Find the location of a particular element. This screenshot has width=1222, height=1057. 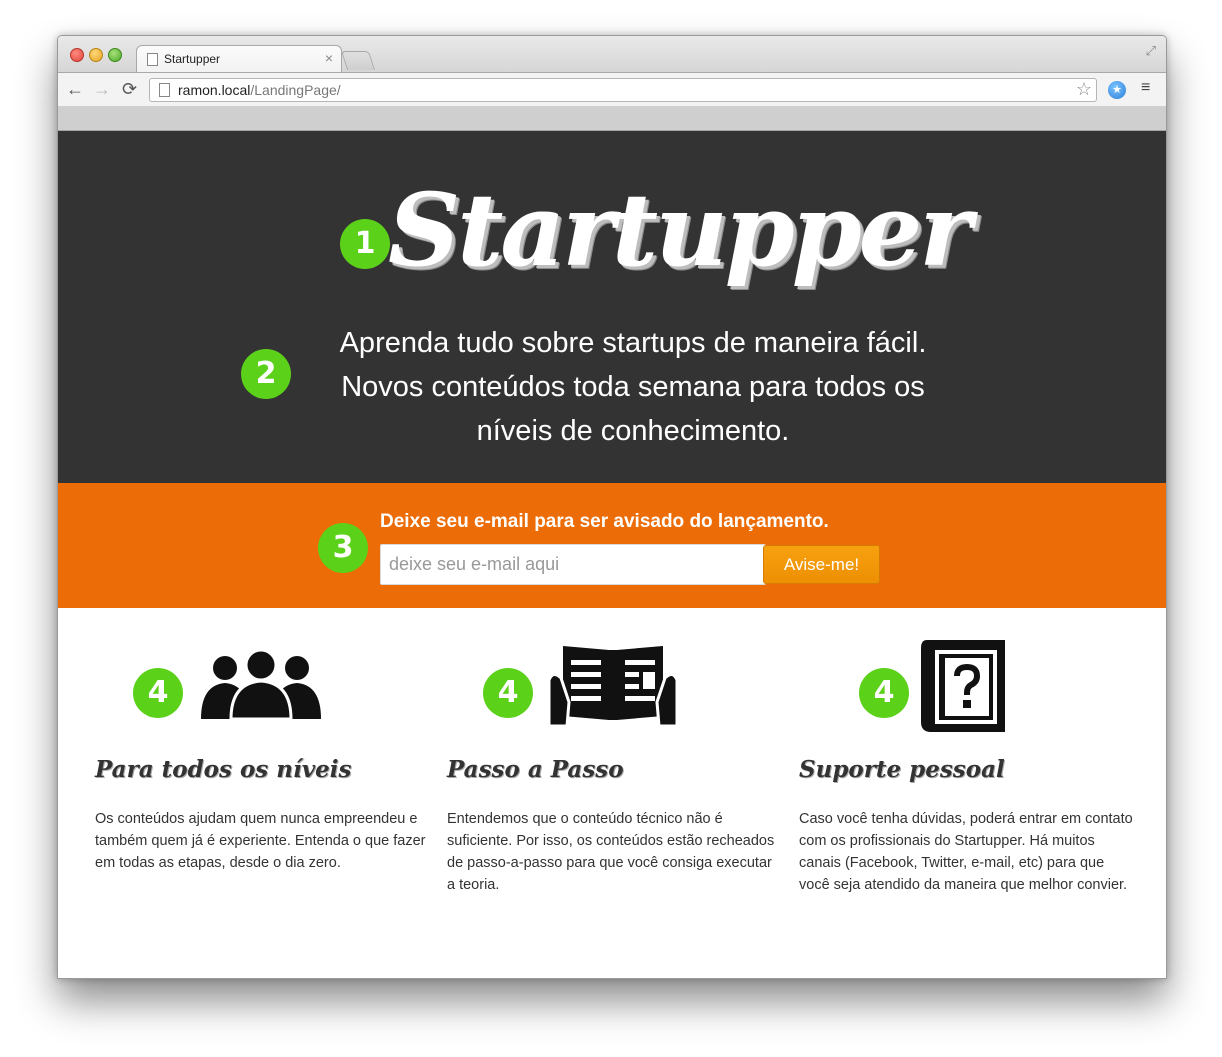

bookmark-star-icon: ☆ is located at coordinates (1084, 89).